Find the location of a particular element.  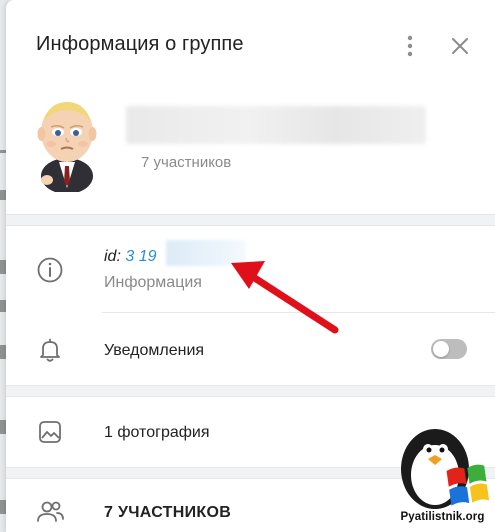

id-prefix: id: is located at coordinates (112, 256).